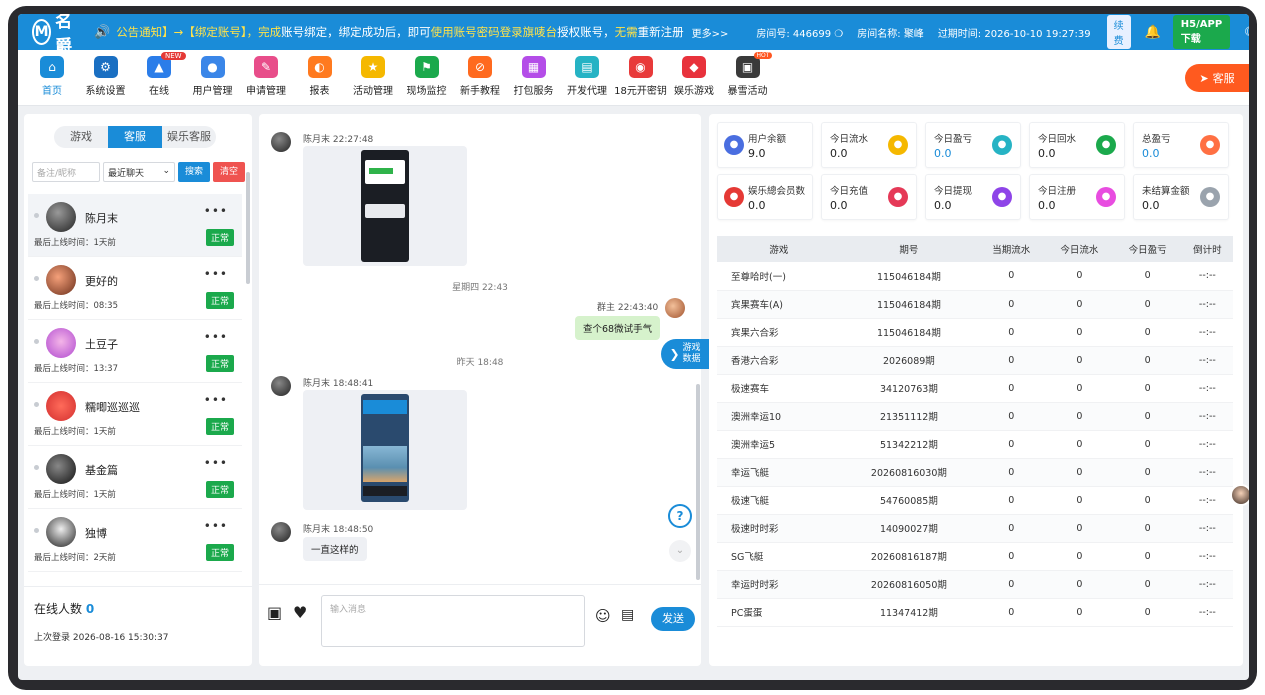 The width and height of the screenshot is (1265, 695). What do you see at coordinates (694, 76) in the screenshot?
I see `nav-item-12: ◆ 娱乐游戏` at bounding box center [694, 76].